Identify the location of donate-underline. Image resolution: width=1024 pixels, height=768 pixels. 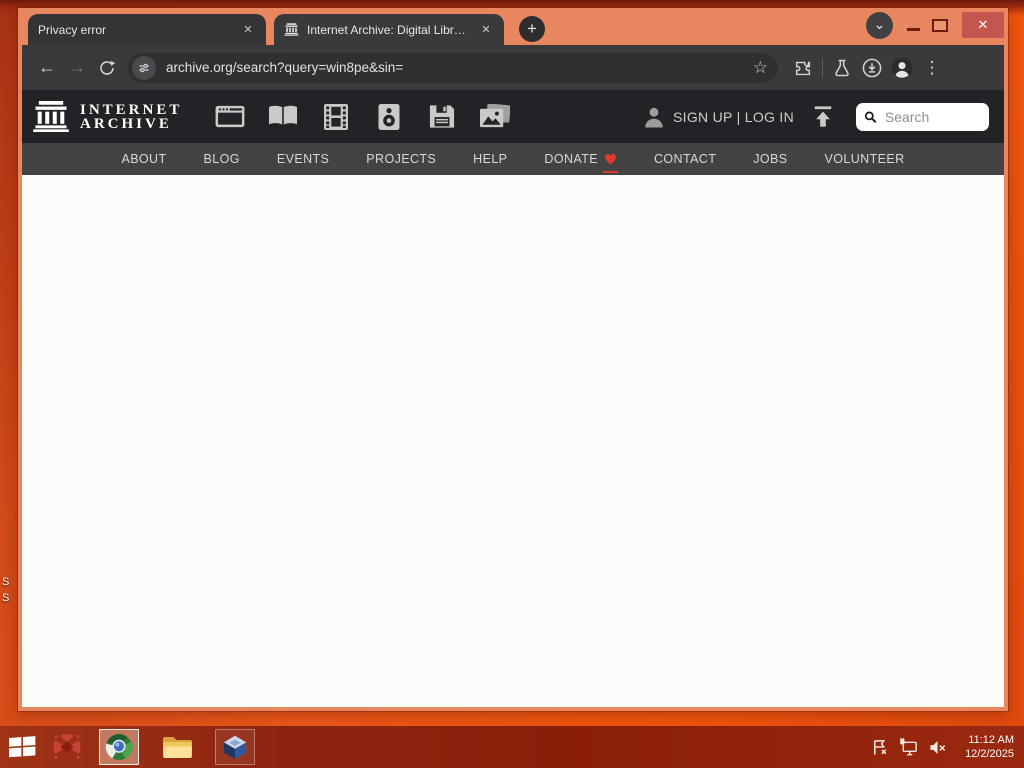
(610, 172).